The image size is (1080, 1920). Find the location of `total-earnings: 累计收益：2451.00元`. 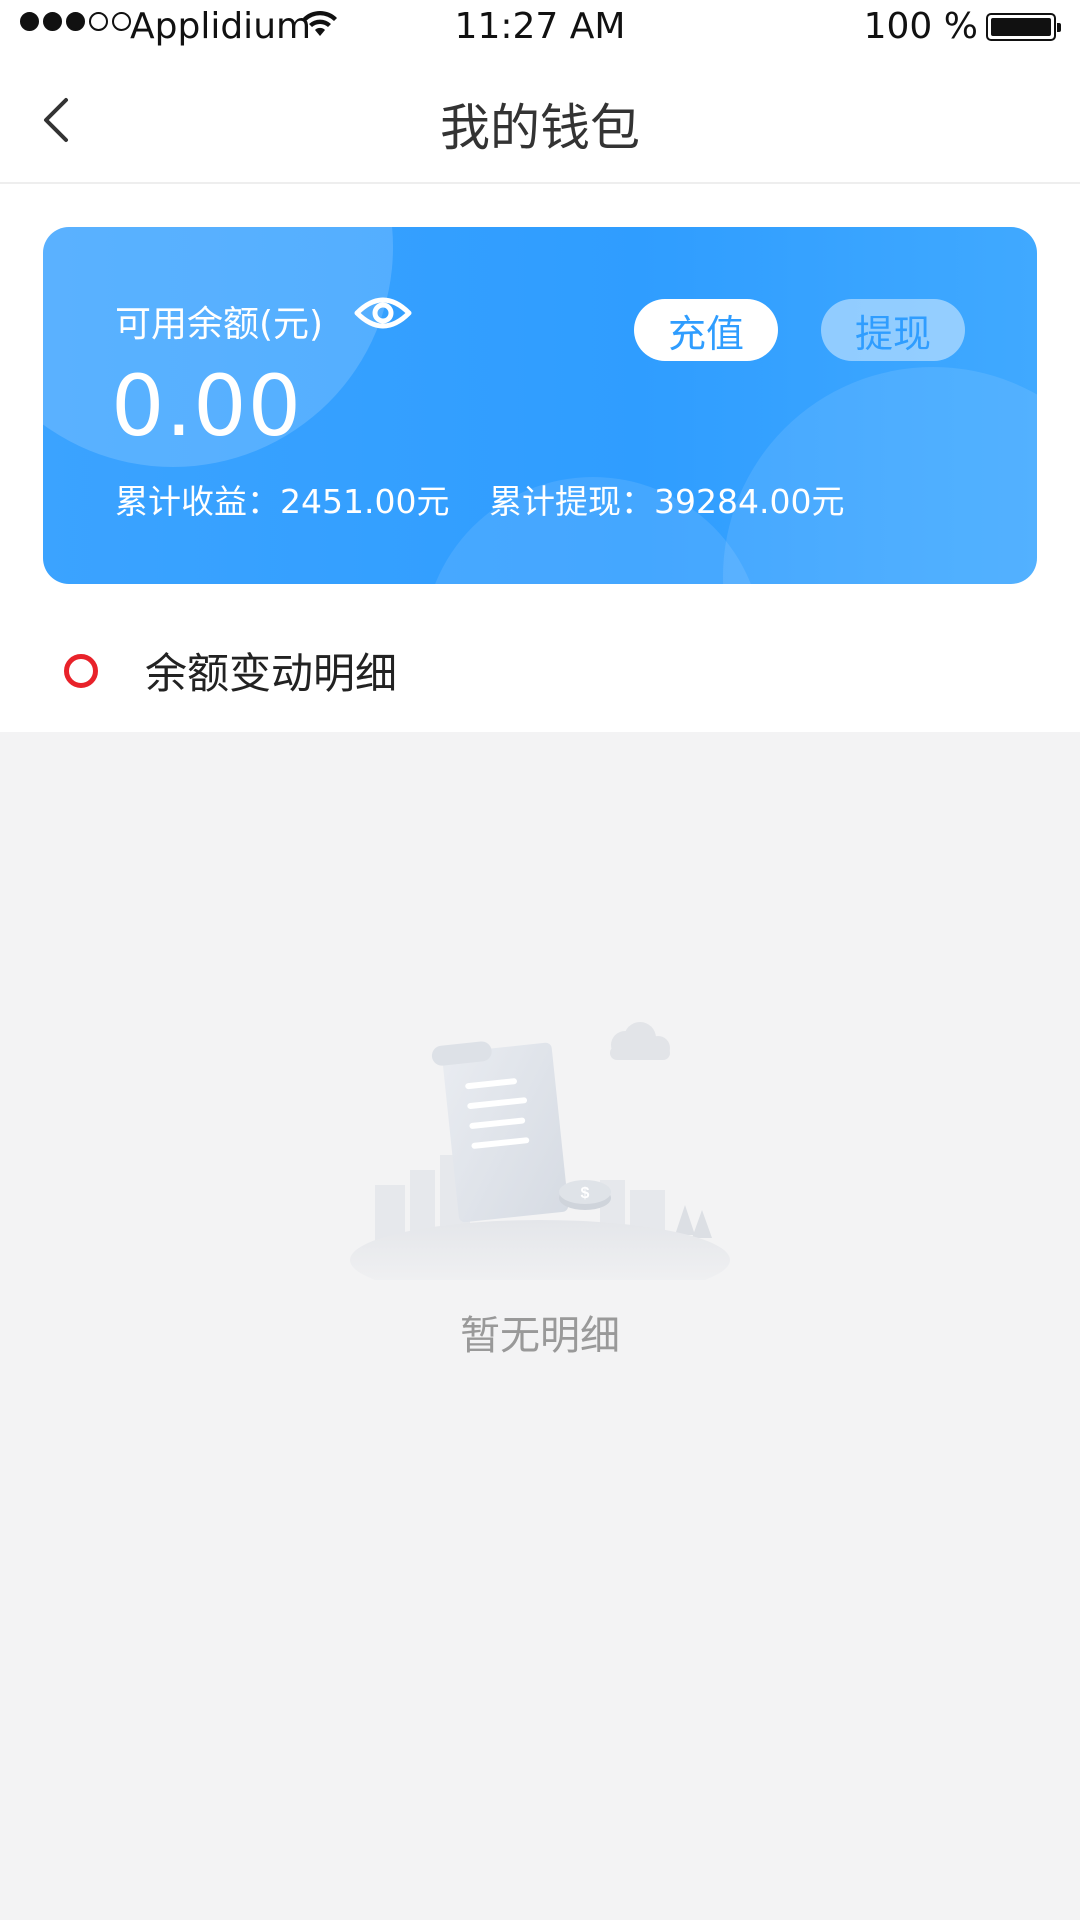

total-earnings: 累计收益：2451.00元 is located at coordinates (282, 501).